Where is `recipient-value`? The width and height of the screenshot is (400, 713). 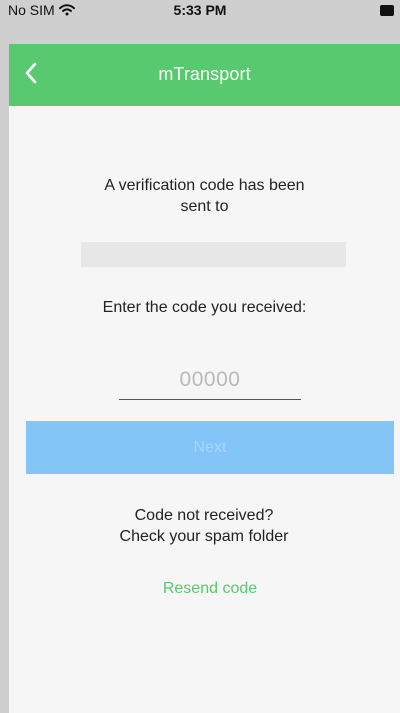 recipient-value is located at coordinates (213, 254).